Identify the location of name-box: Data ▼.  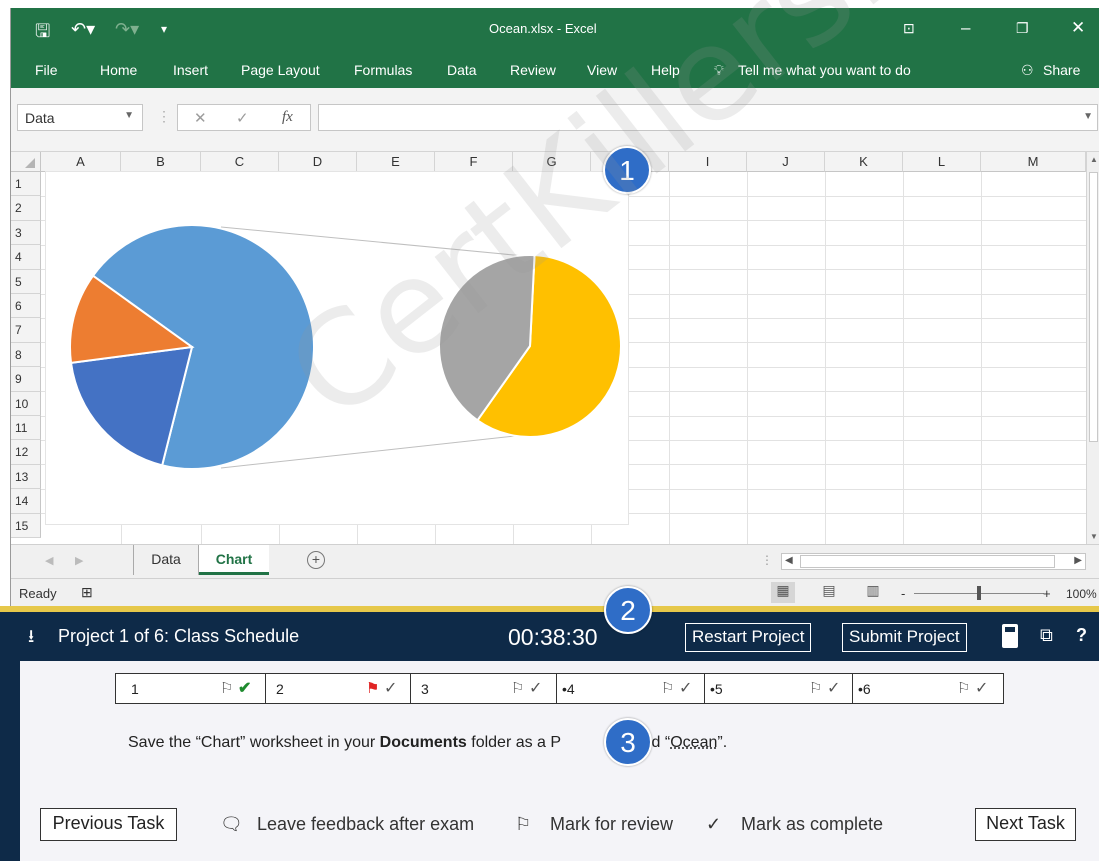
(80, 117).